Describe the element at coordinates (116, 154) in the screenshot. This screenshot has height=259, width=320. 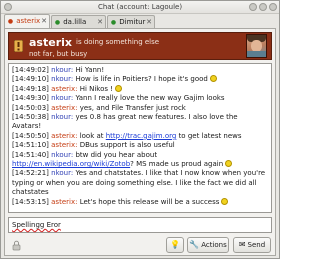
I see `message-text: btw did you hear about` at that location.